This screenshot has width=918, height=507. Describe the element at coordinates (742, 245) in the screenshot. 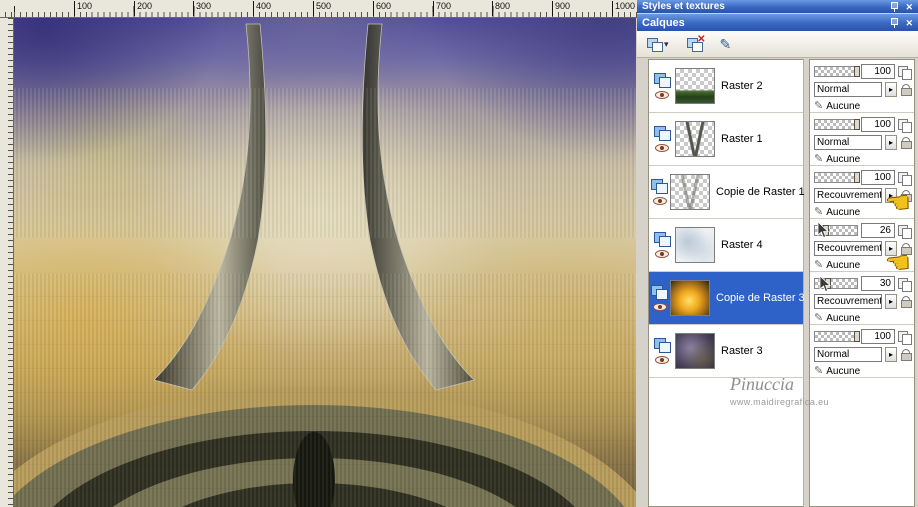

I see `layer-name: Raster 4` at that location.